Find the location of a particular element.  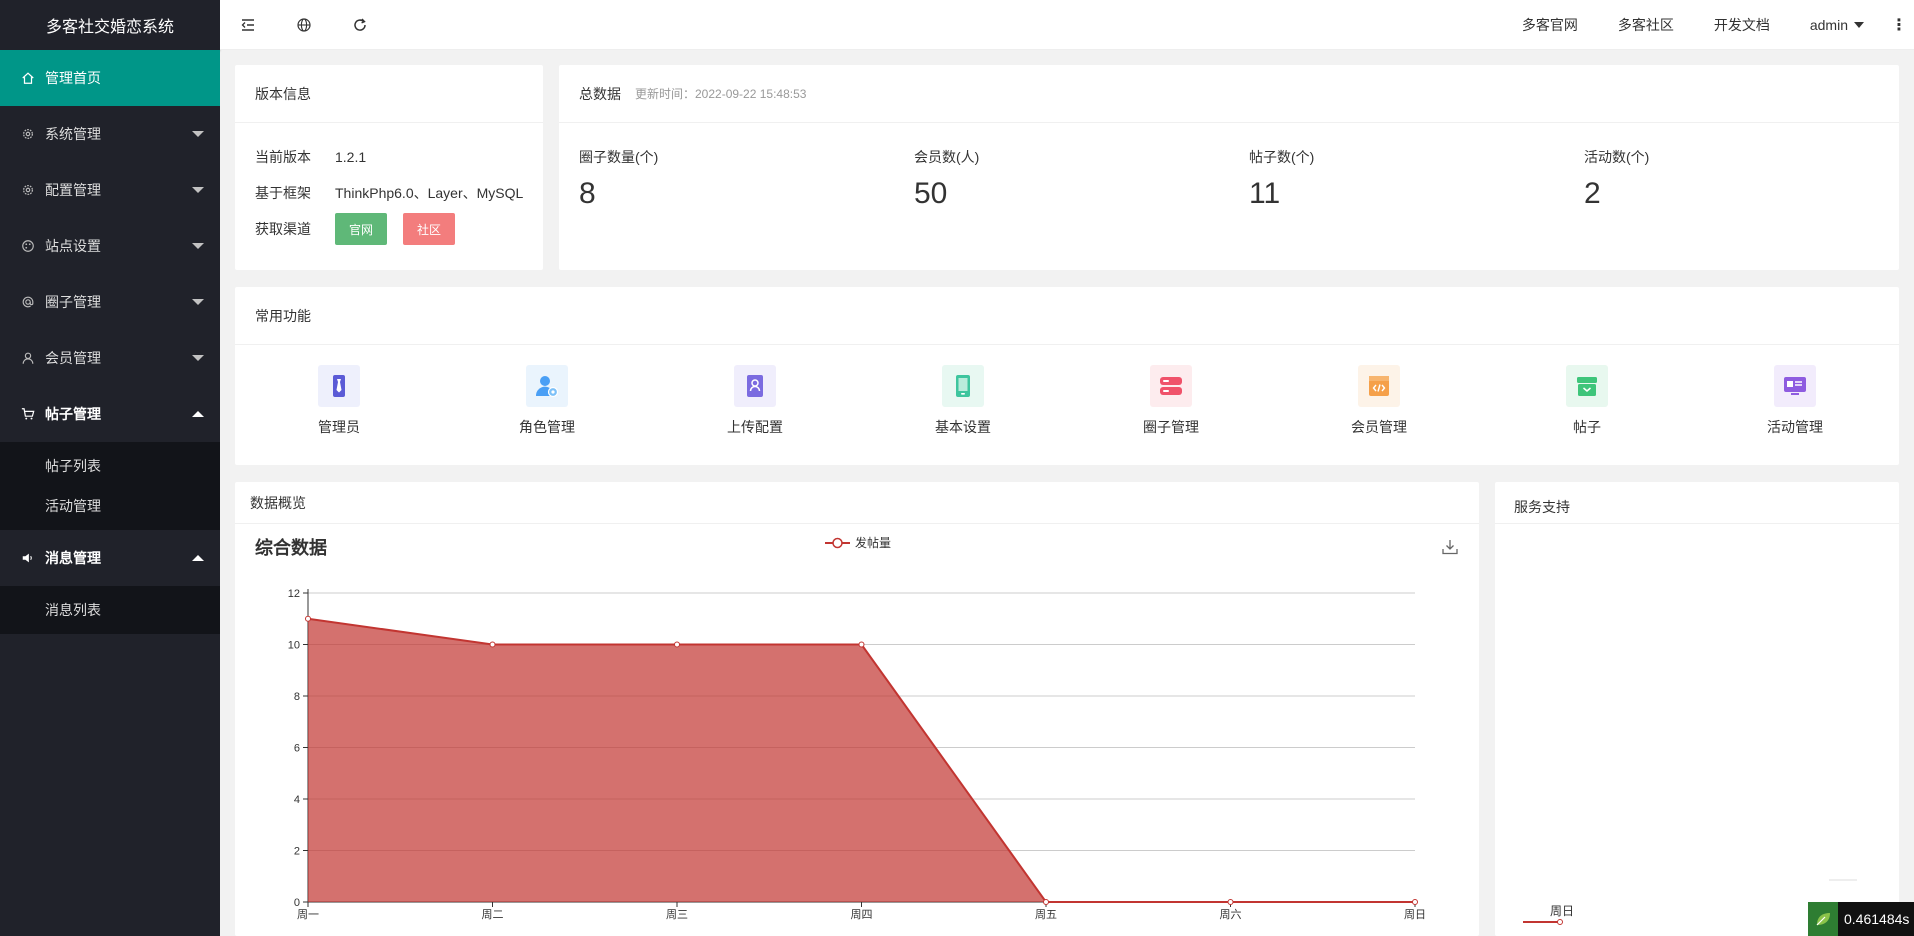

page-timer-badge: 0.461484s is located at coordinates (1861, 919).